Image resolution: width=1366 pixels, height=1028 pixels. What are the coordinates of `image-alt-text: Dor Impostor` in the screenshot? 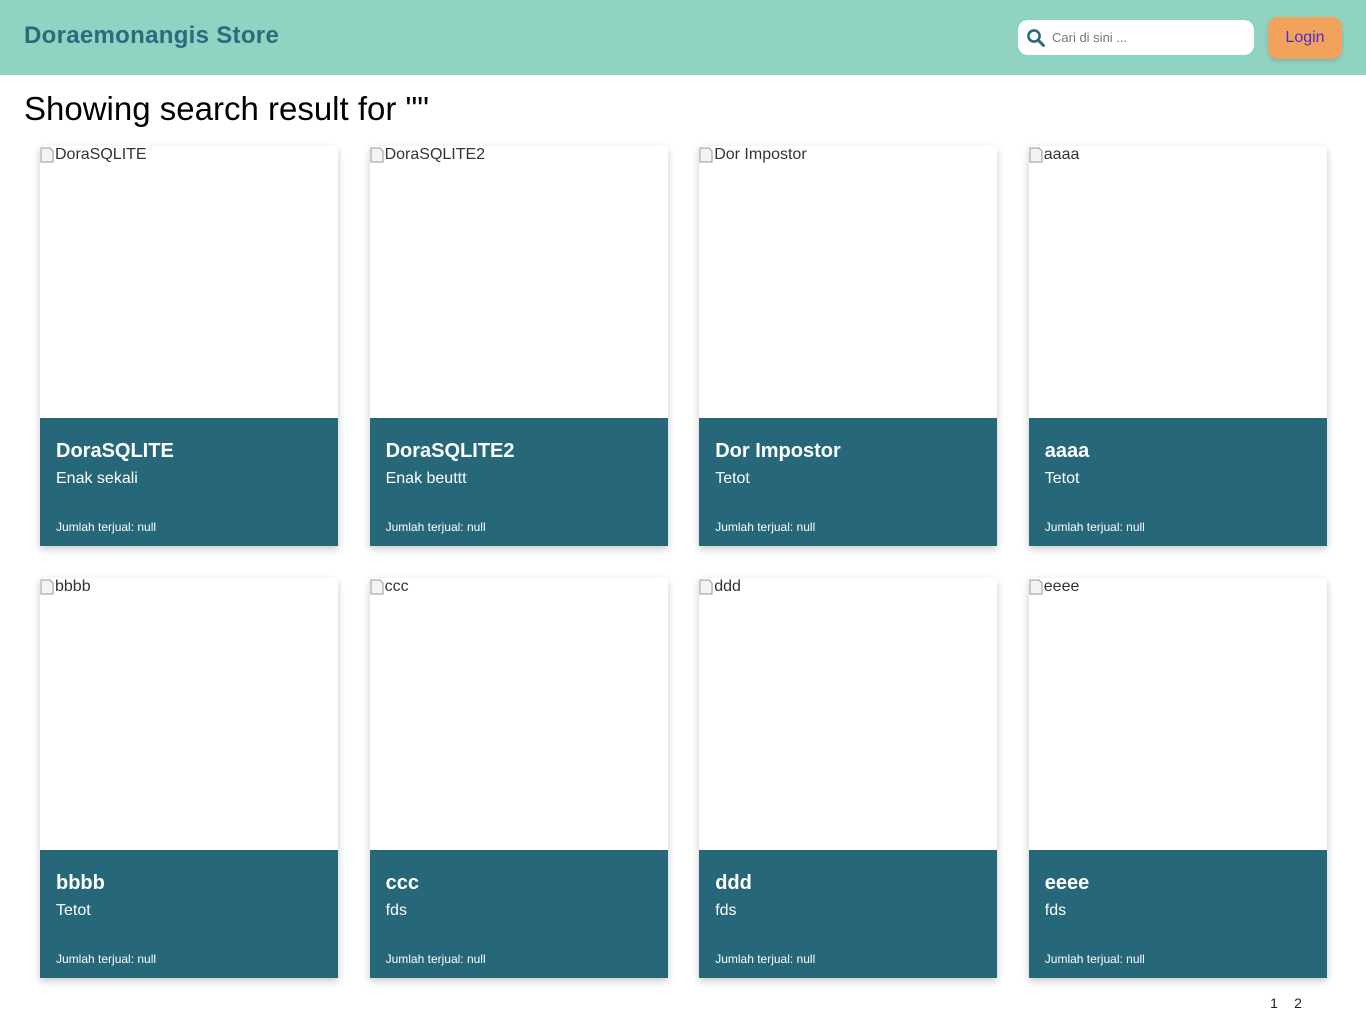 It's located at (760, 154).